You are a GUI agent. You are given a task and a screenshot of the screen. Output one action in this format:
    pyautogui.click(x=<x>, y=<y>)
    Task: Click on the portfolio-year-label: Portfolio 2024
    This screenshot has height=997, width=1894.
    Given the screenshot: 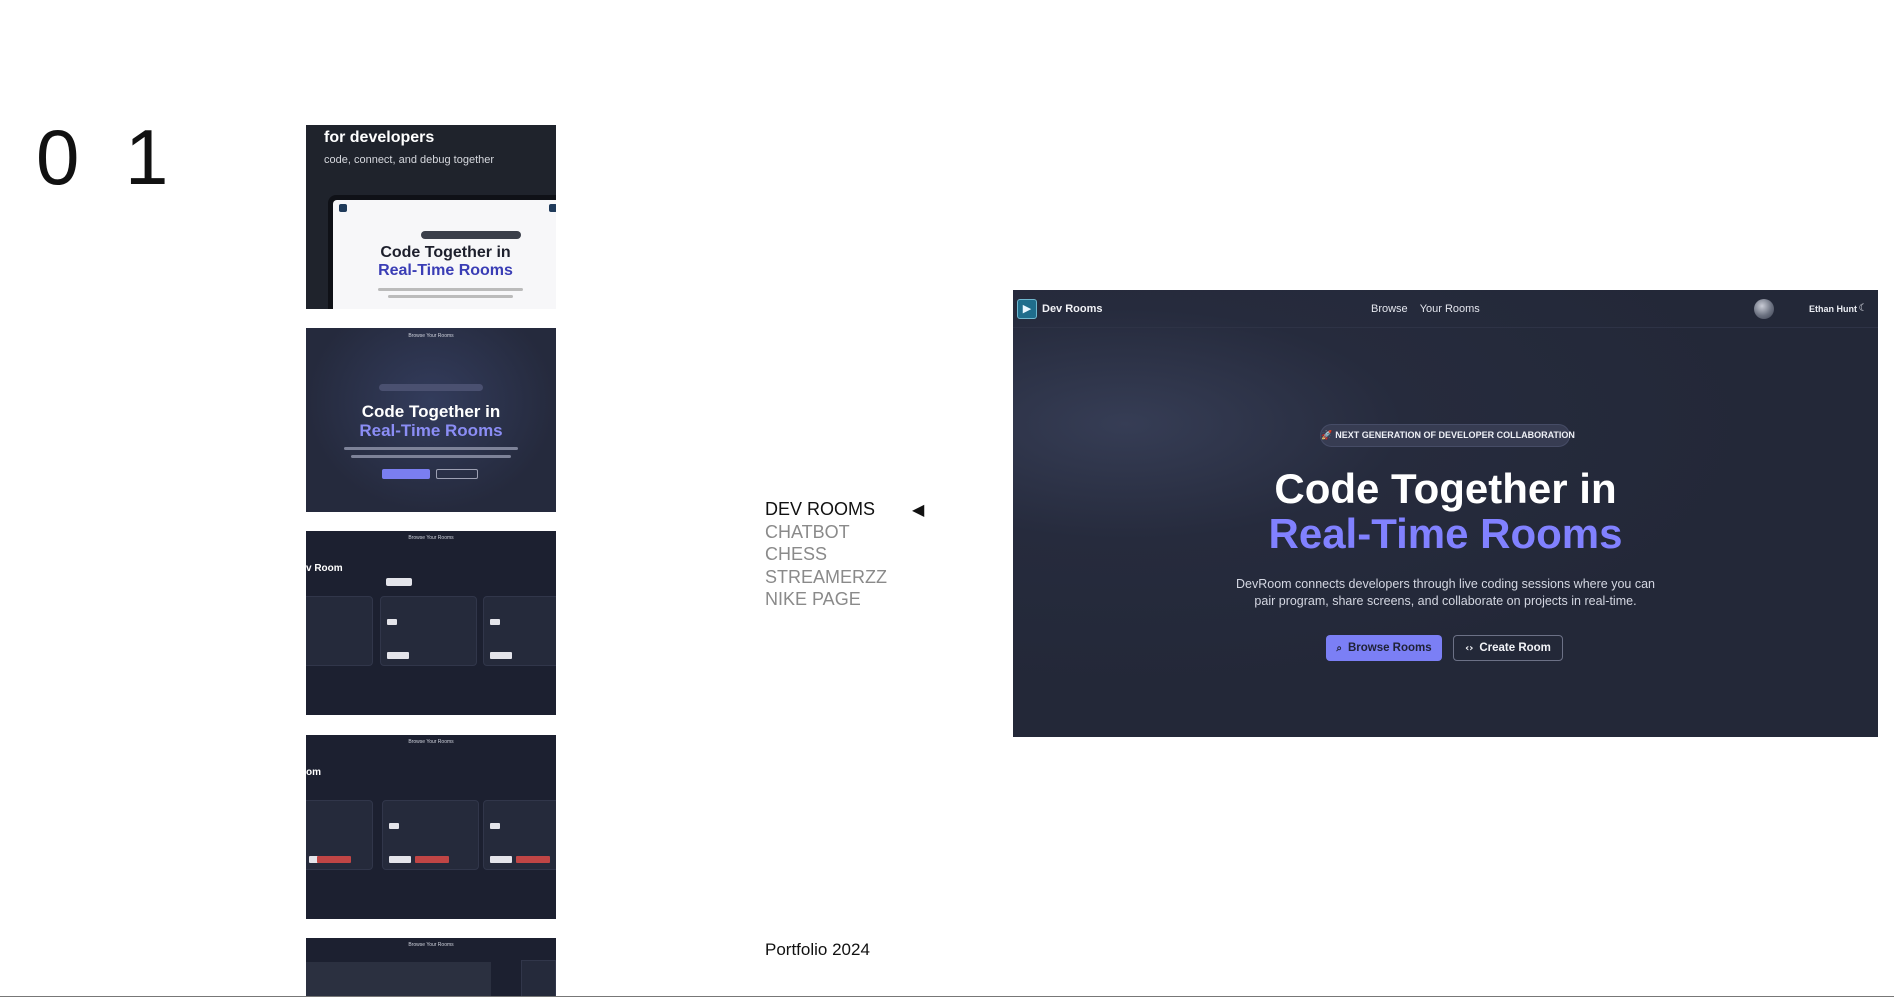 What is the action you would take?
    pyautogui.click(x=817, y=949)
    